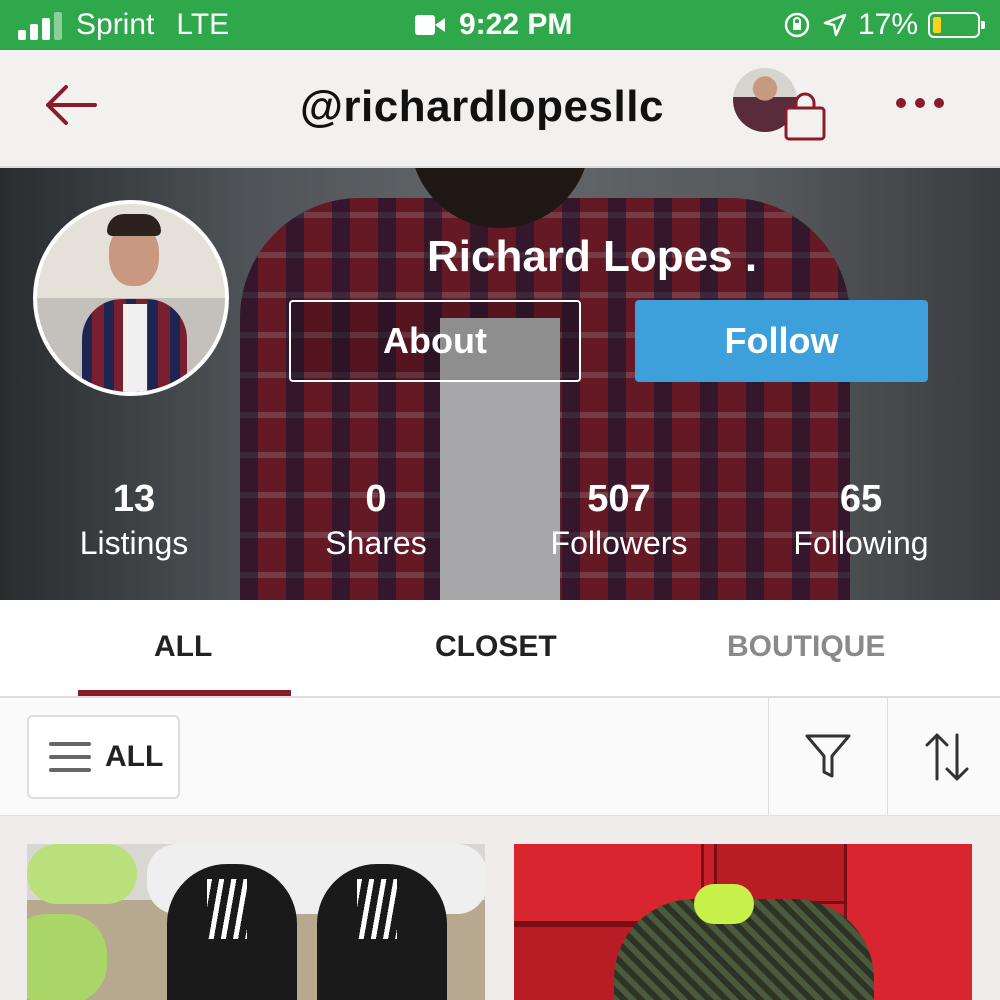 This screenshot has height=1000, width=1000. I want to click on follow-button: Follow, so click(781, 341).